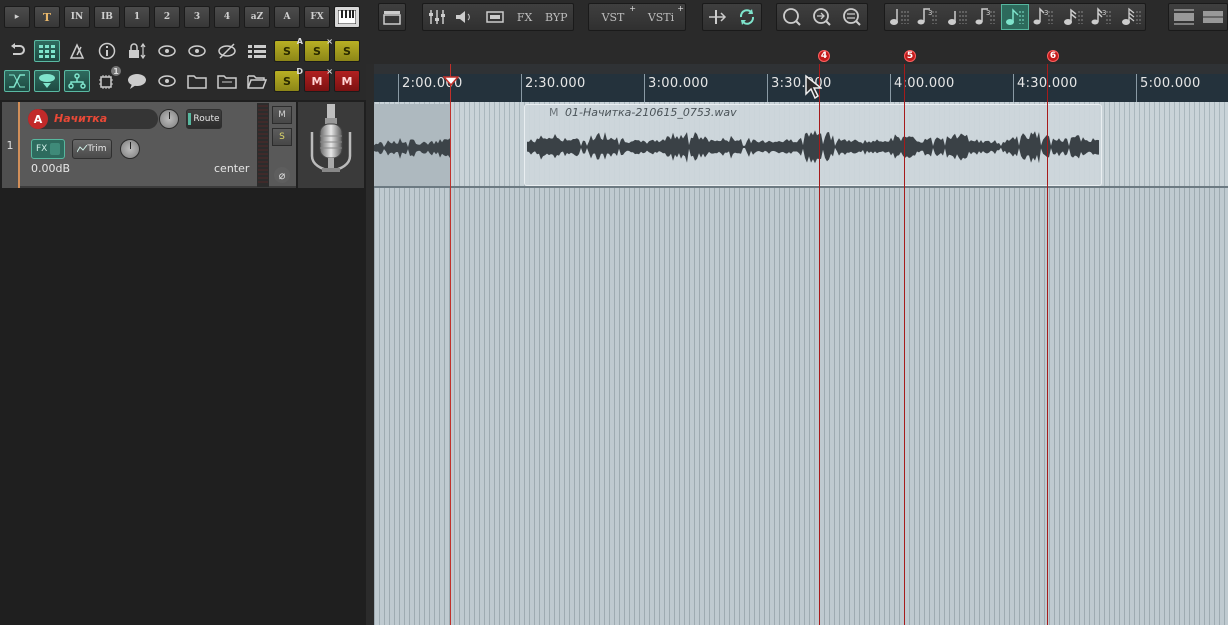  Describe the element at coordinates (347, 17) in the screenshot. I see `piano-button` at that location.